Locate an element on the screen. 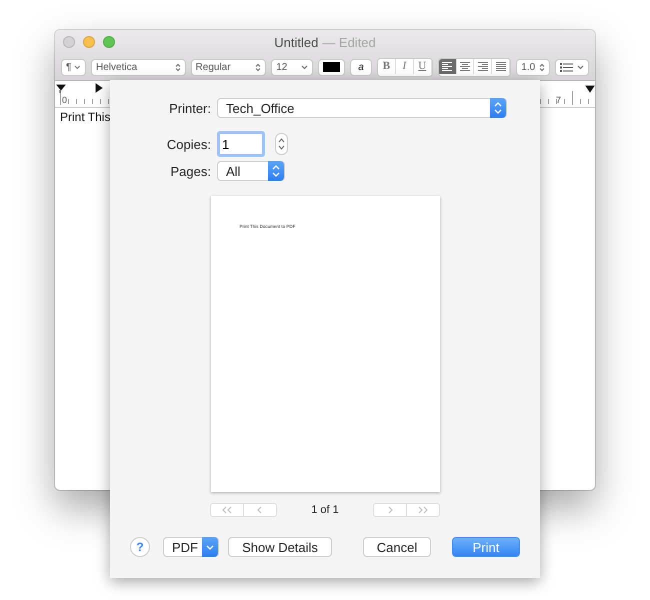  ruler-label: 0 is located at coordinates (65, 100).